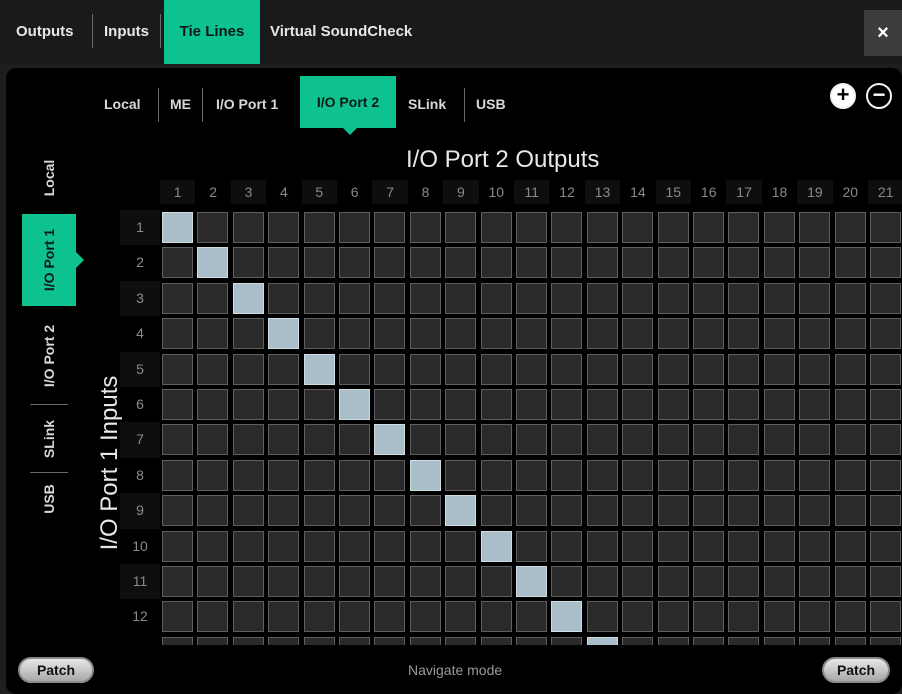 This screenshot has width=902, height=694. What do you see at coordinates (122, 104) in the screenshot?
I see `output-tab-local: Local` at bounding box center [122, 104].